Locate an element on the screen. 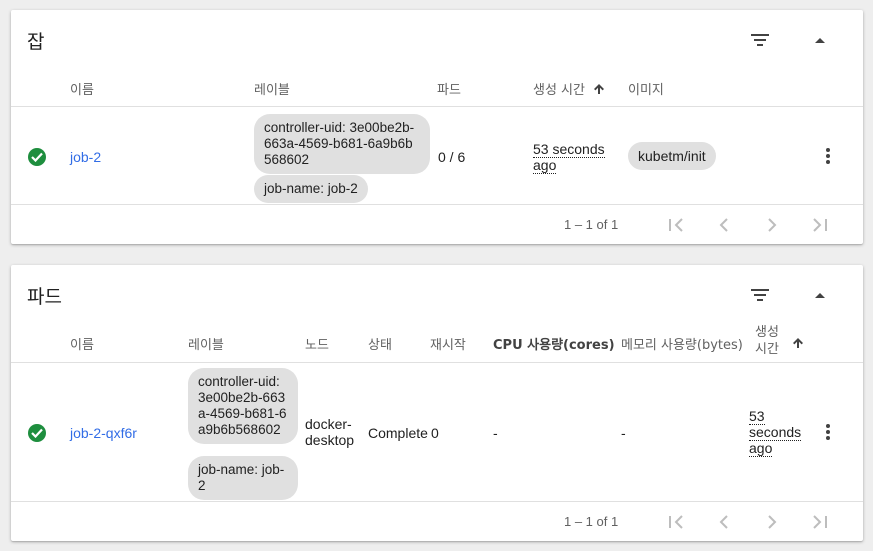 The width and height of the screenshot is (873, 551). col-header-memory: 메모리 사용량(bytes) is located at coordinates (682, 345).